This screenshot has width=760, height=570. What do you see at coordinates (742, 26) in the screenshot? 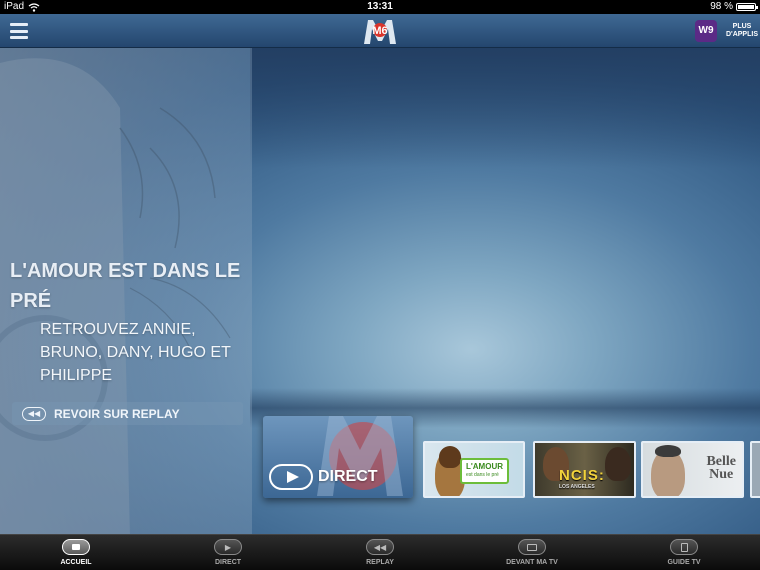
I see `more-apps-line-1: PLUS` at bounding box center [742, 26].